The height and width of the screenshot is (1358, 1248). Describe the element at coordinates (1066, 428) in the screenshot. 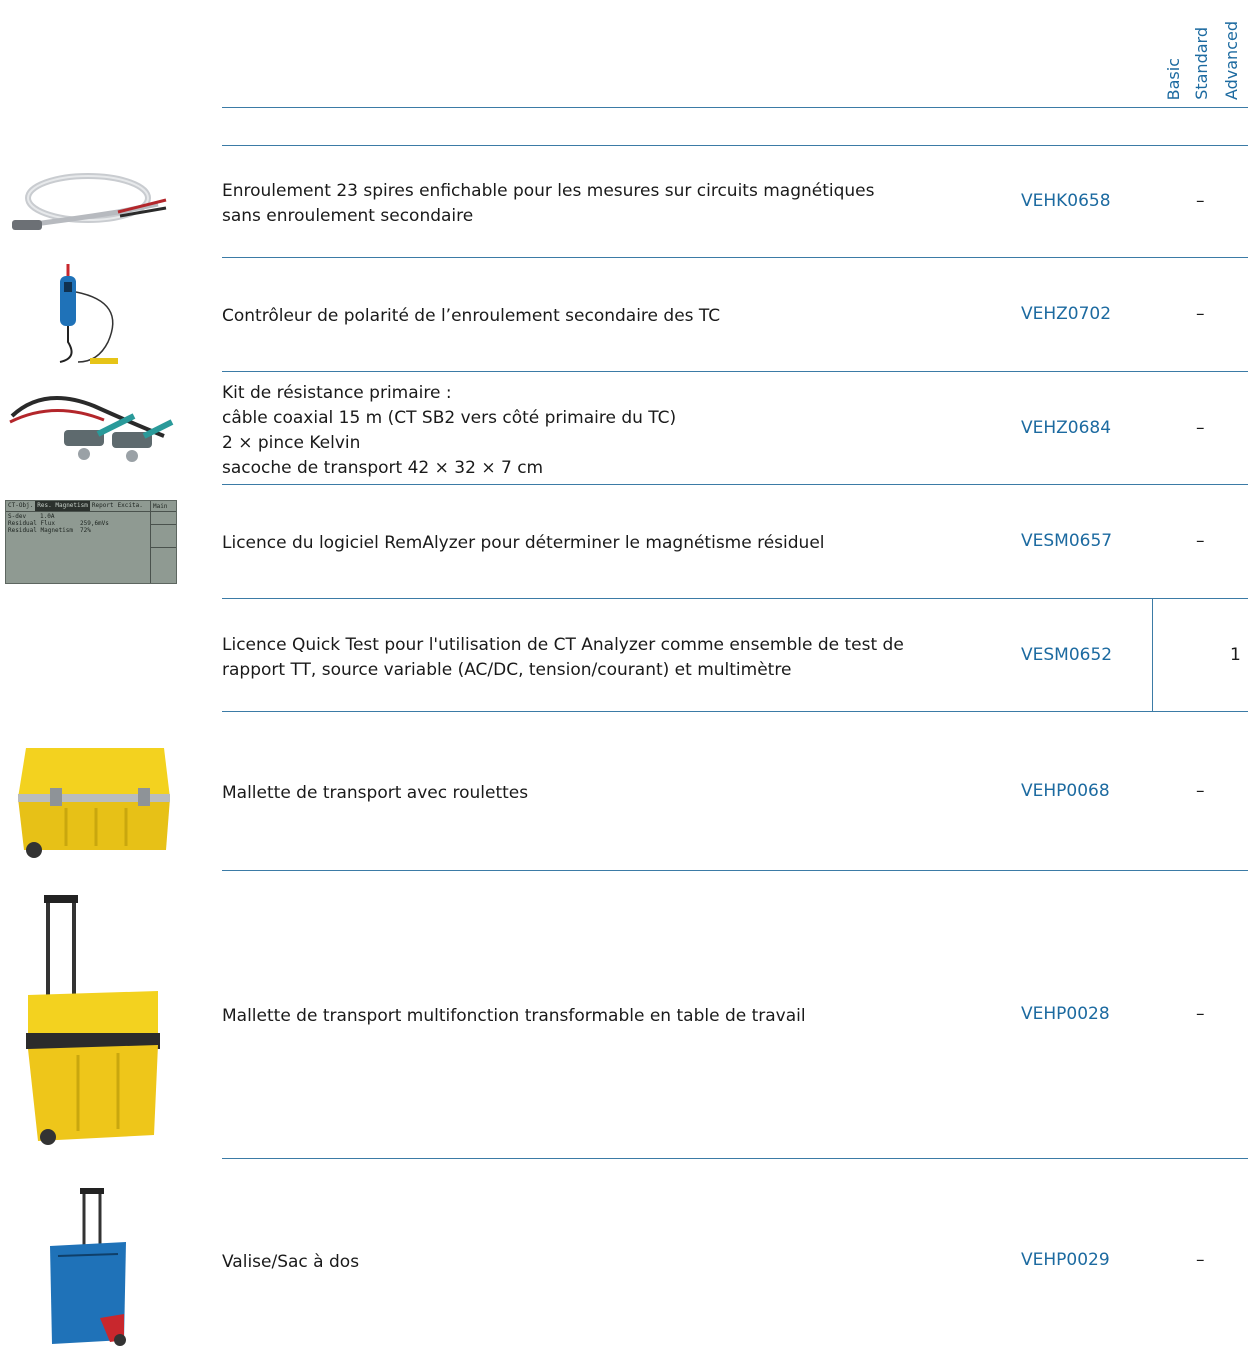

I see `order-code: VEHZ0684` at that location.